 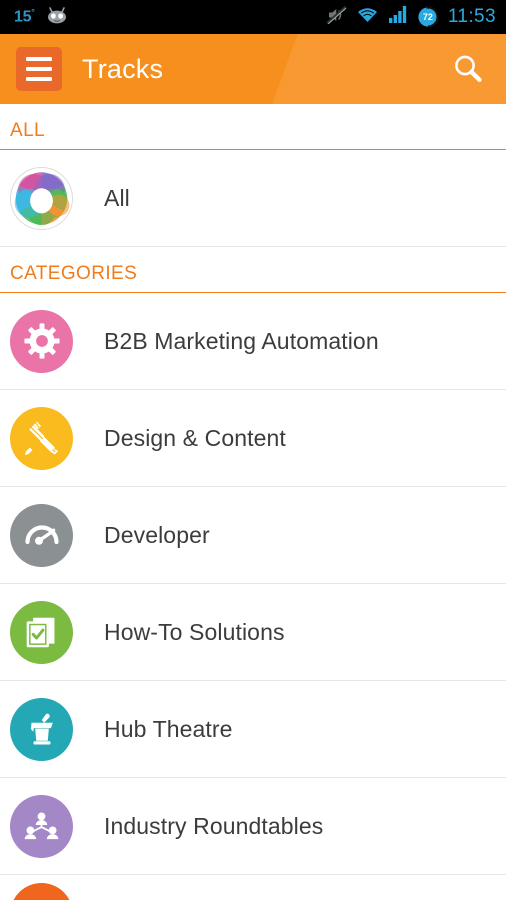 I want to click on list-item-b2b-marketing-automation: B2B Marketing Automation, so click(x=253, y=341).